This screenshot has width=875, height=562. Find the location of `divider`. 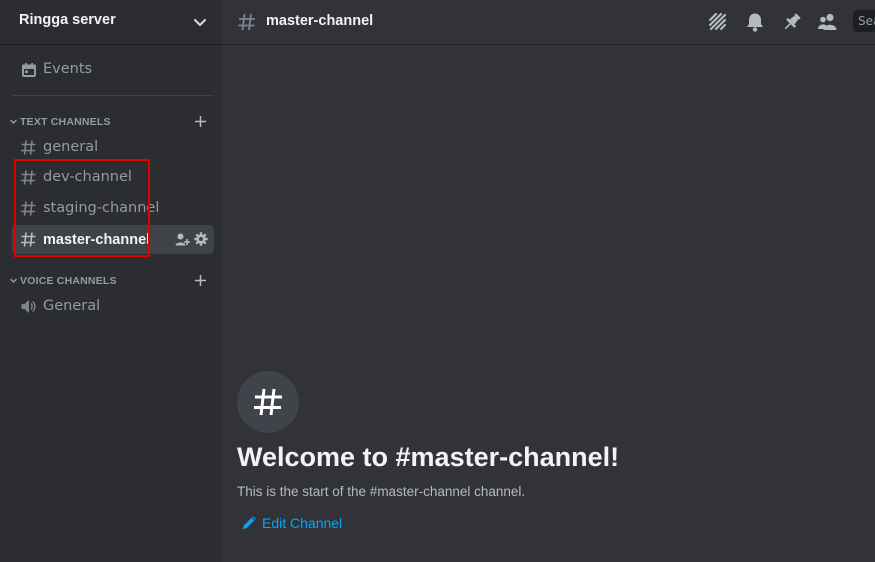

divider is located at coordinates (113, 95).